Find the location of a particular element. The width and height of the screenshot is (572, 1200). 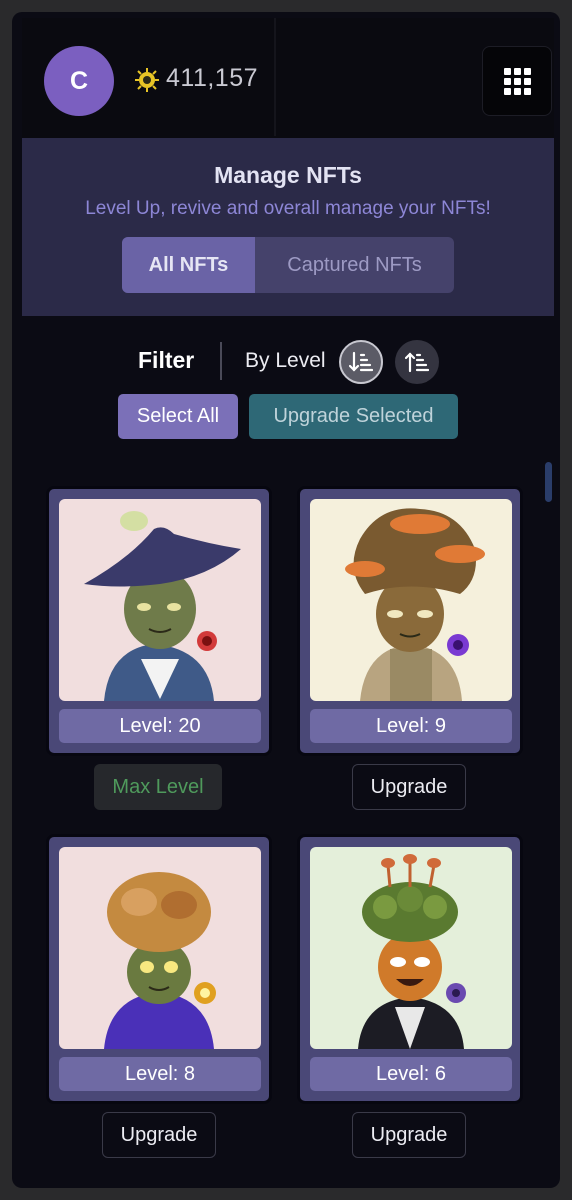

nft-card: Level: 20 is located at coordinates (159, 621).